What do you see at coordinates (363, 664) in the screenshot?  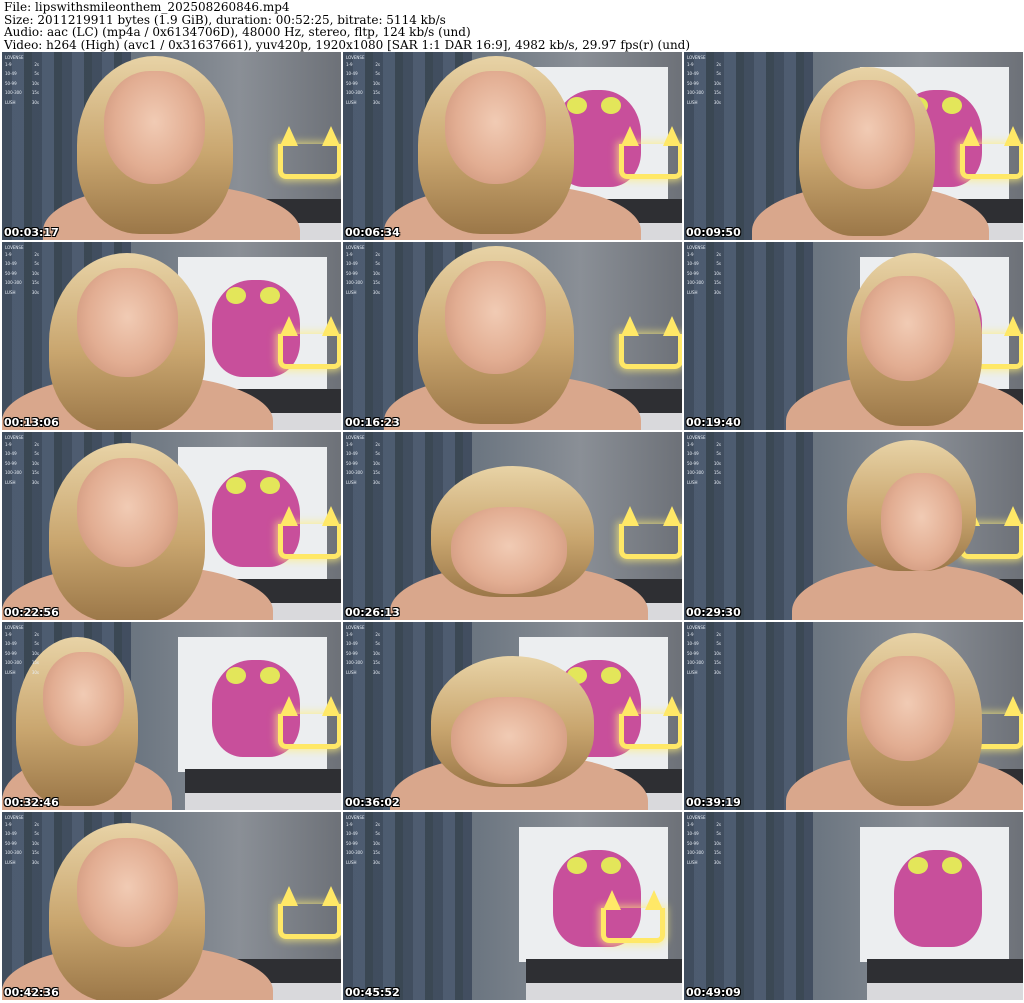 I see `overlay-row: 100-300 15s` at bounding box center [363, 664].